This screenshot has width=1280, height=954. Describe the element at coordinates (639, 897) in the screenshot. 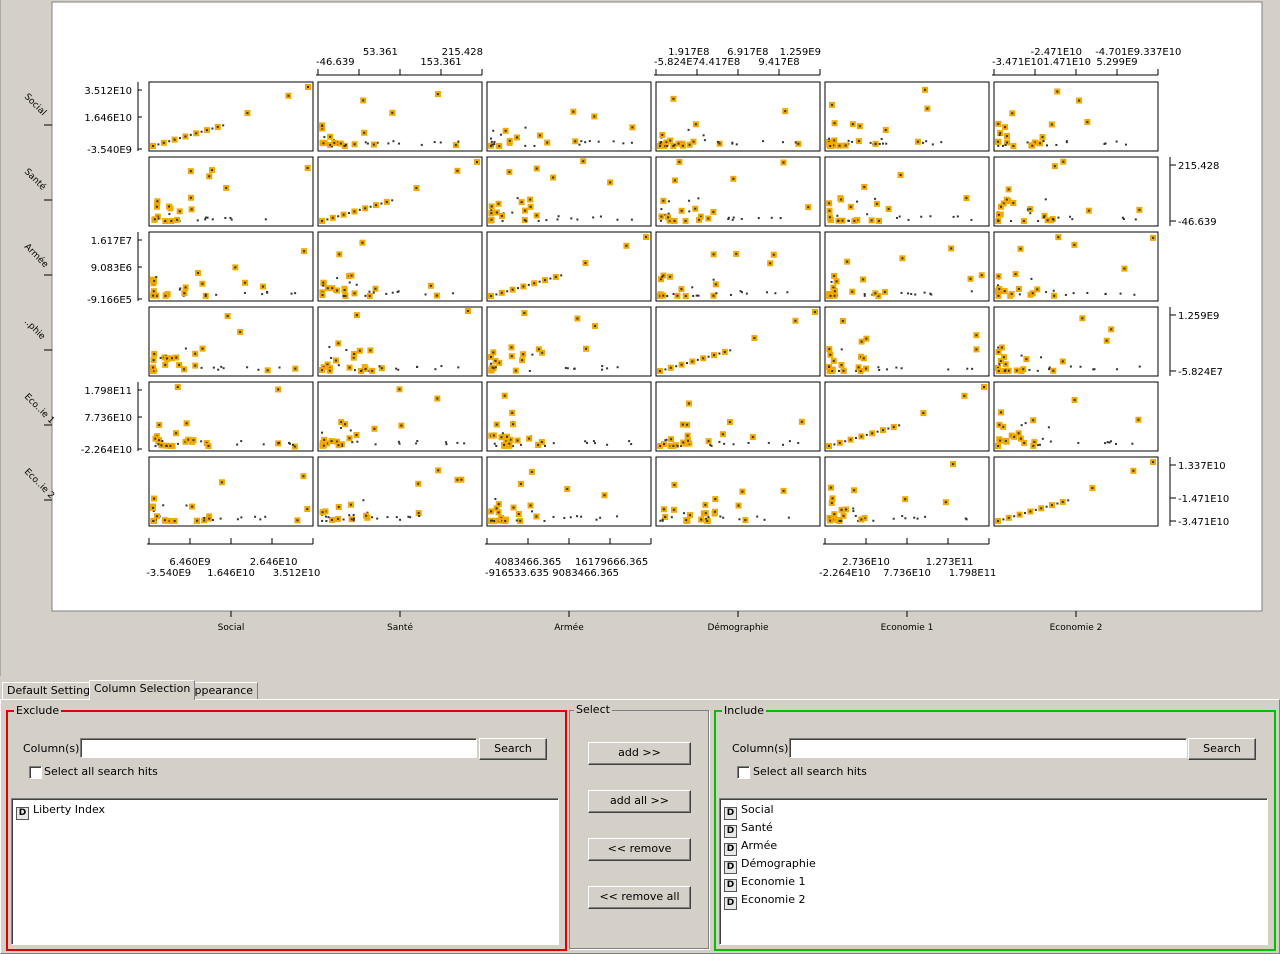

I see `remove-all-button: << remove all` at that location.